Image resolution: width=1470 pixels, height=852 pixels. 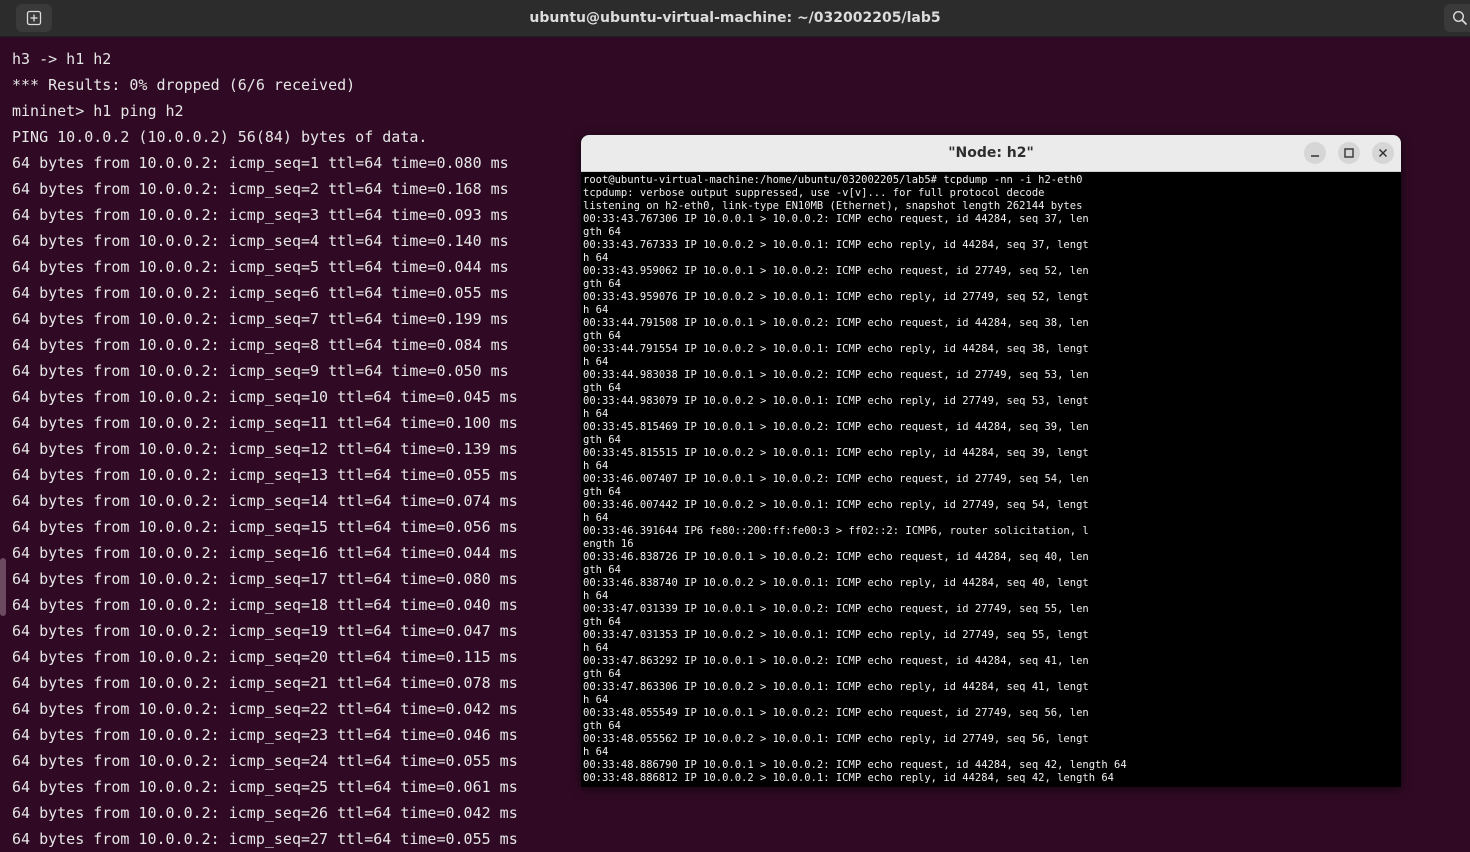 What do you see at coordinates (184, 85) in the screenshot?
I see `terminal-line: *** Results: 0% dropped (6/6 received)` at bounding box center [184, 85].